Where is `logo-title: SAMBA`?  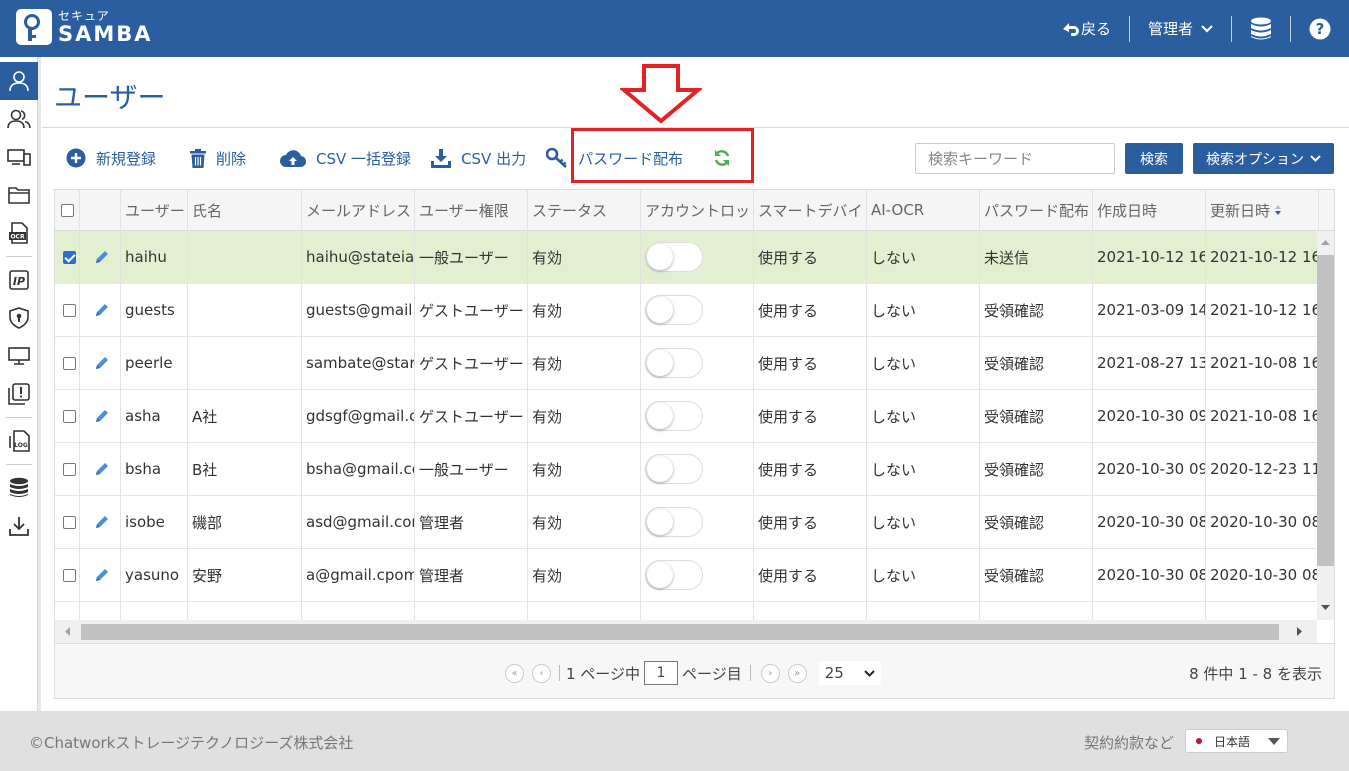 logo-title: SAMBA is located at coordinates (105, 33).